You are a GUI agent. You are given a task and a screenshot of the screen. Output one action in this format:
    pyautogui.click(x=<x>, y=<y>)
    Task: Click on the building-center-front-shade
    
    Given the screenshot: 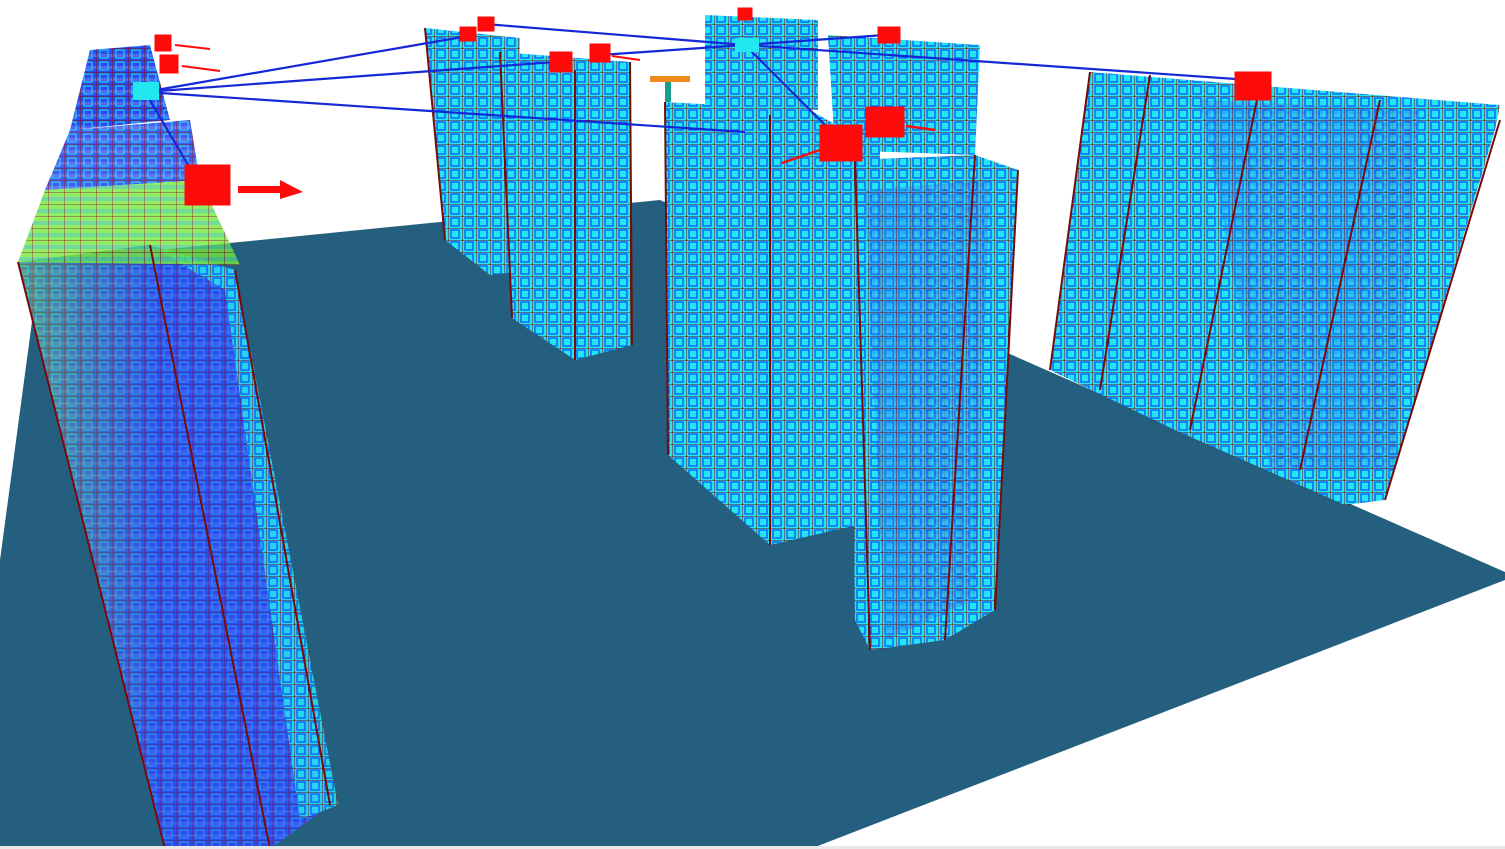 What is the action you would take?
    pyautogui.click(x=927, y=410)
    